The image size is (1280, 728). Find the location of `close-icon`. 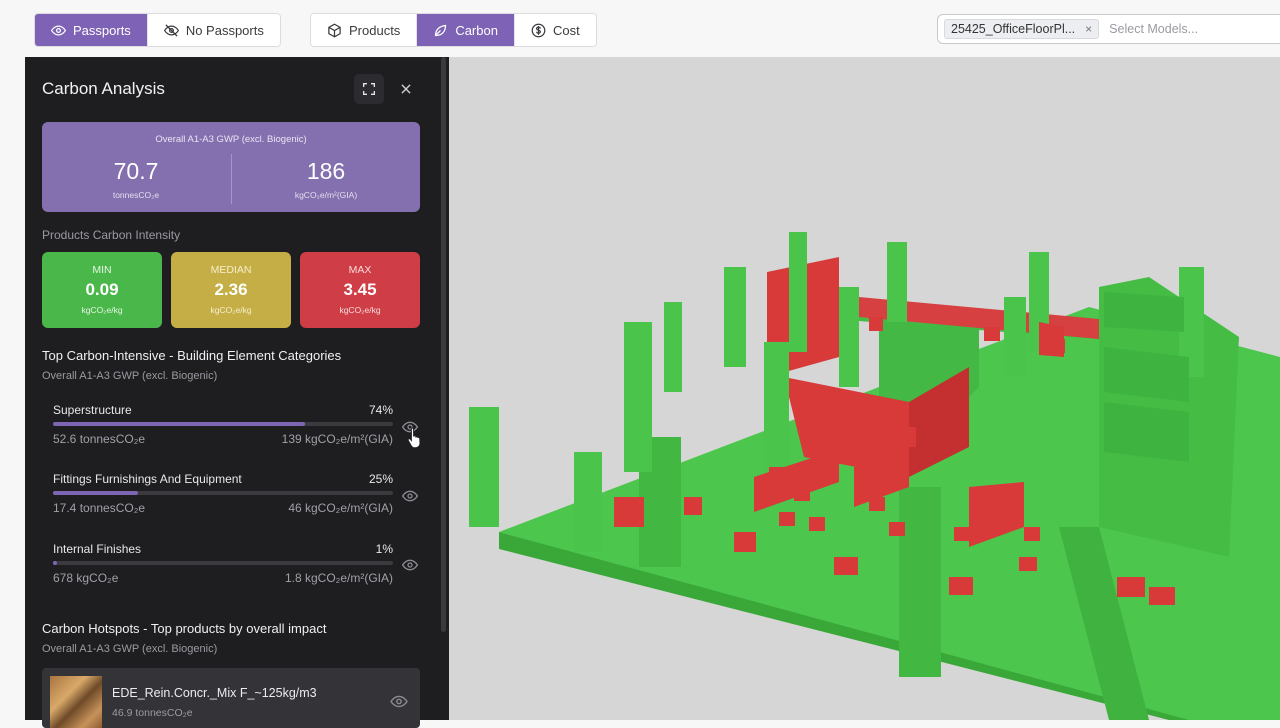

close-icon is located at coordinates (406, 89).